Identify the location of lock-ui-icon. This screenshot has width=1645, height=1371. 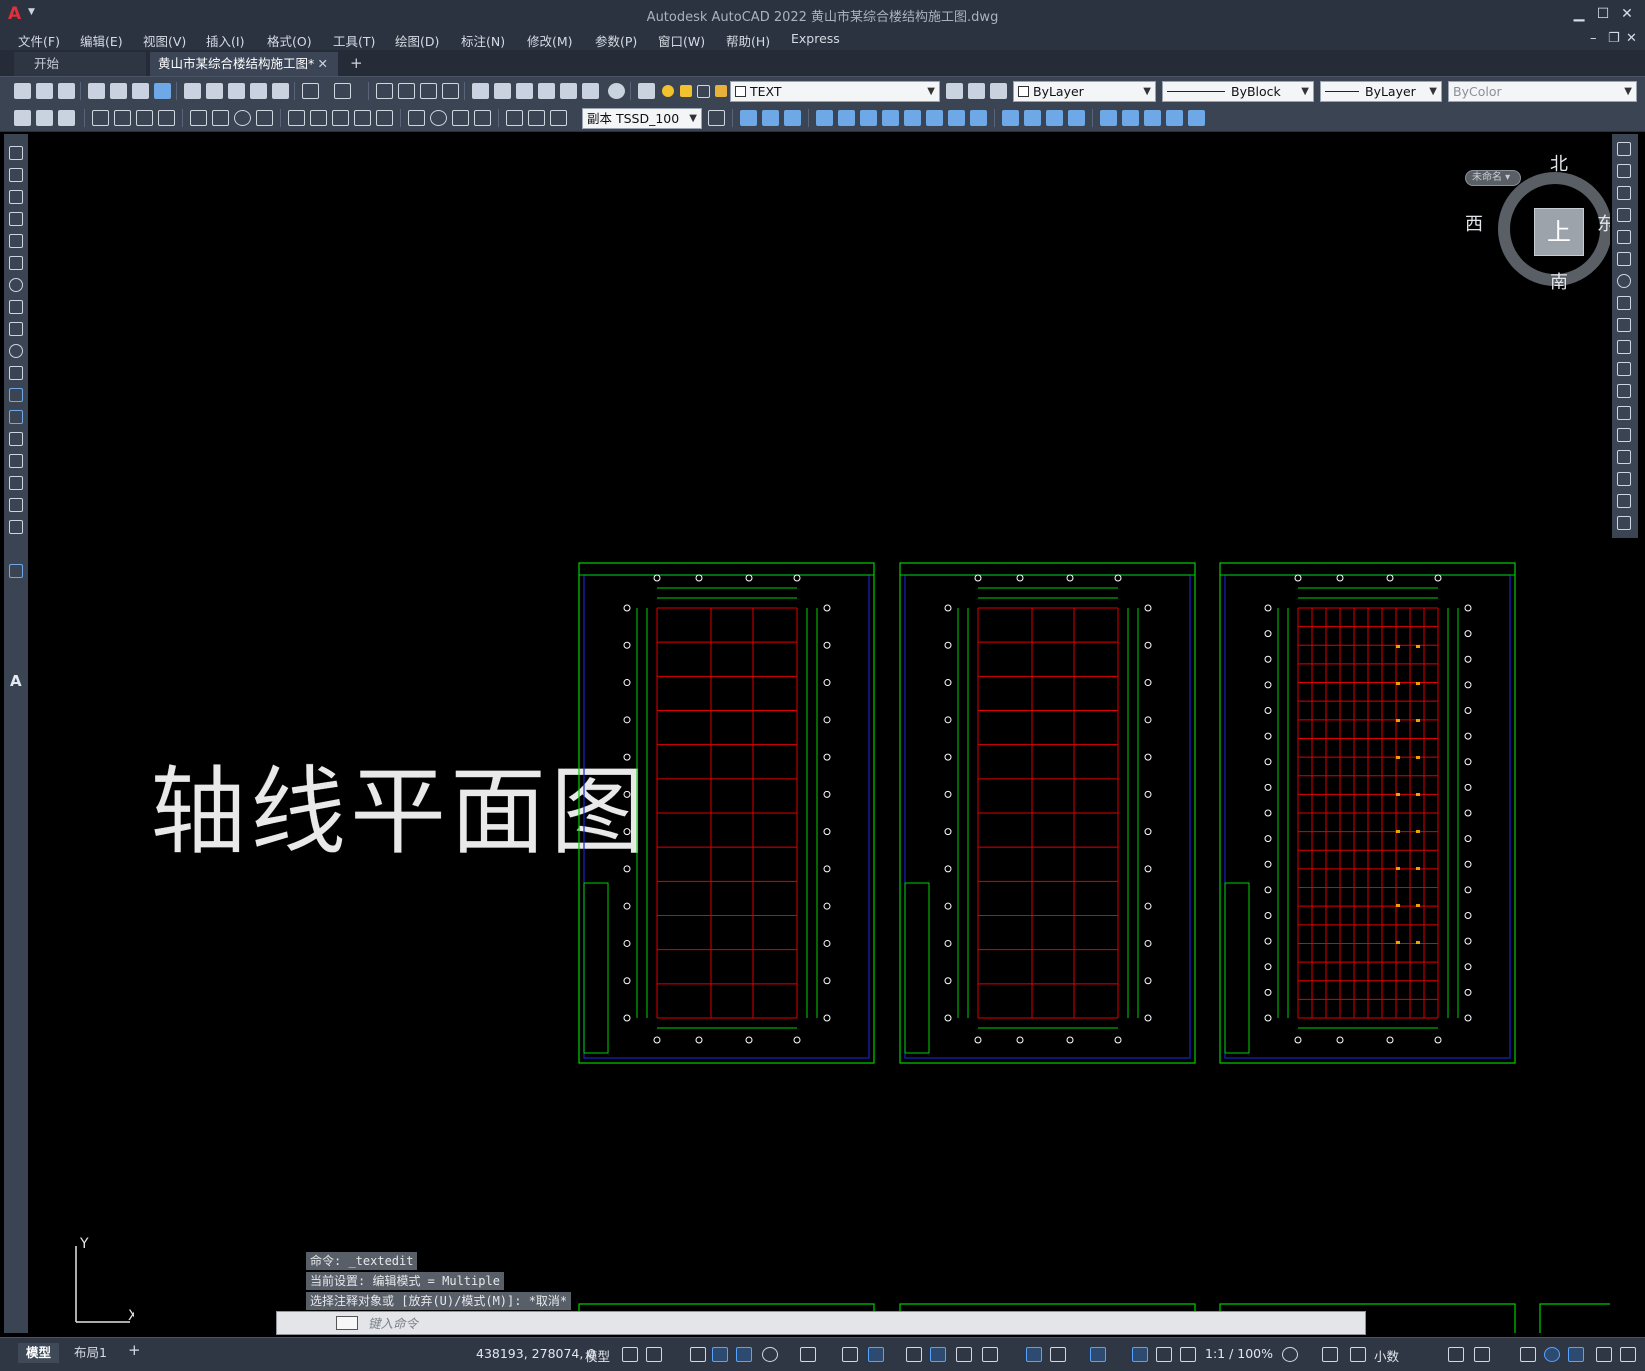
(1482, 1354).